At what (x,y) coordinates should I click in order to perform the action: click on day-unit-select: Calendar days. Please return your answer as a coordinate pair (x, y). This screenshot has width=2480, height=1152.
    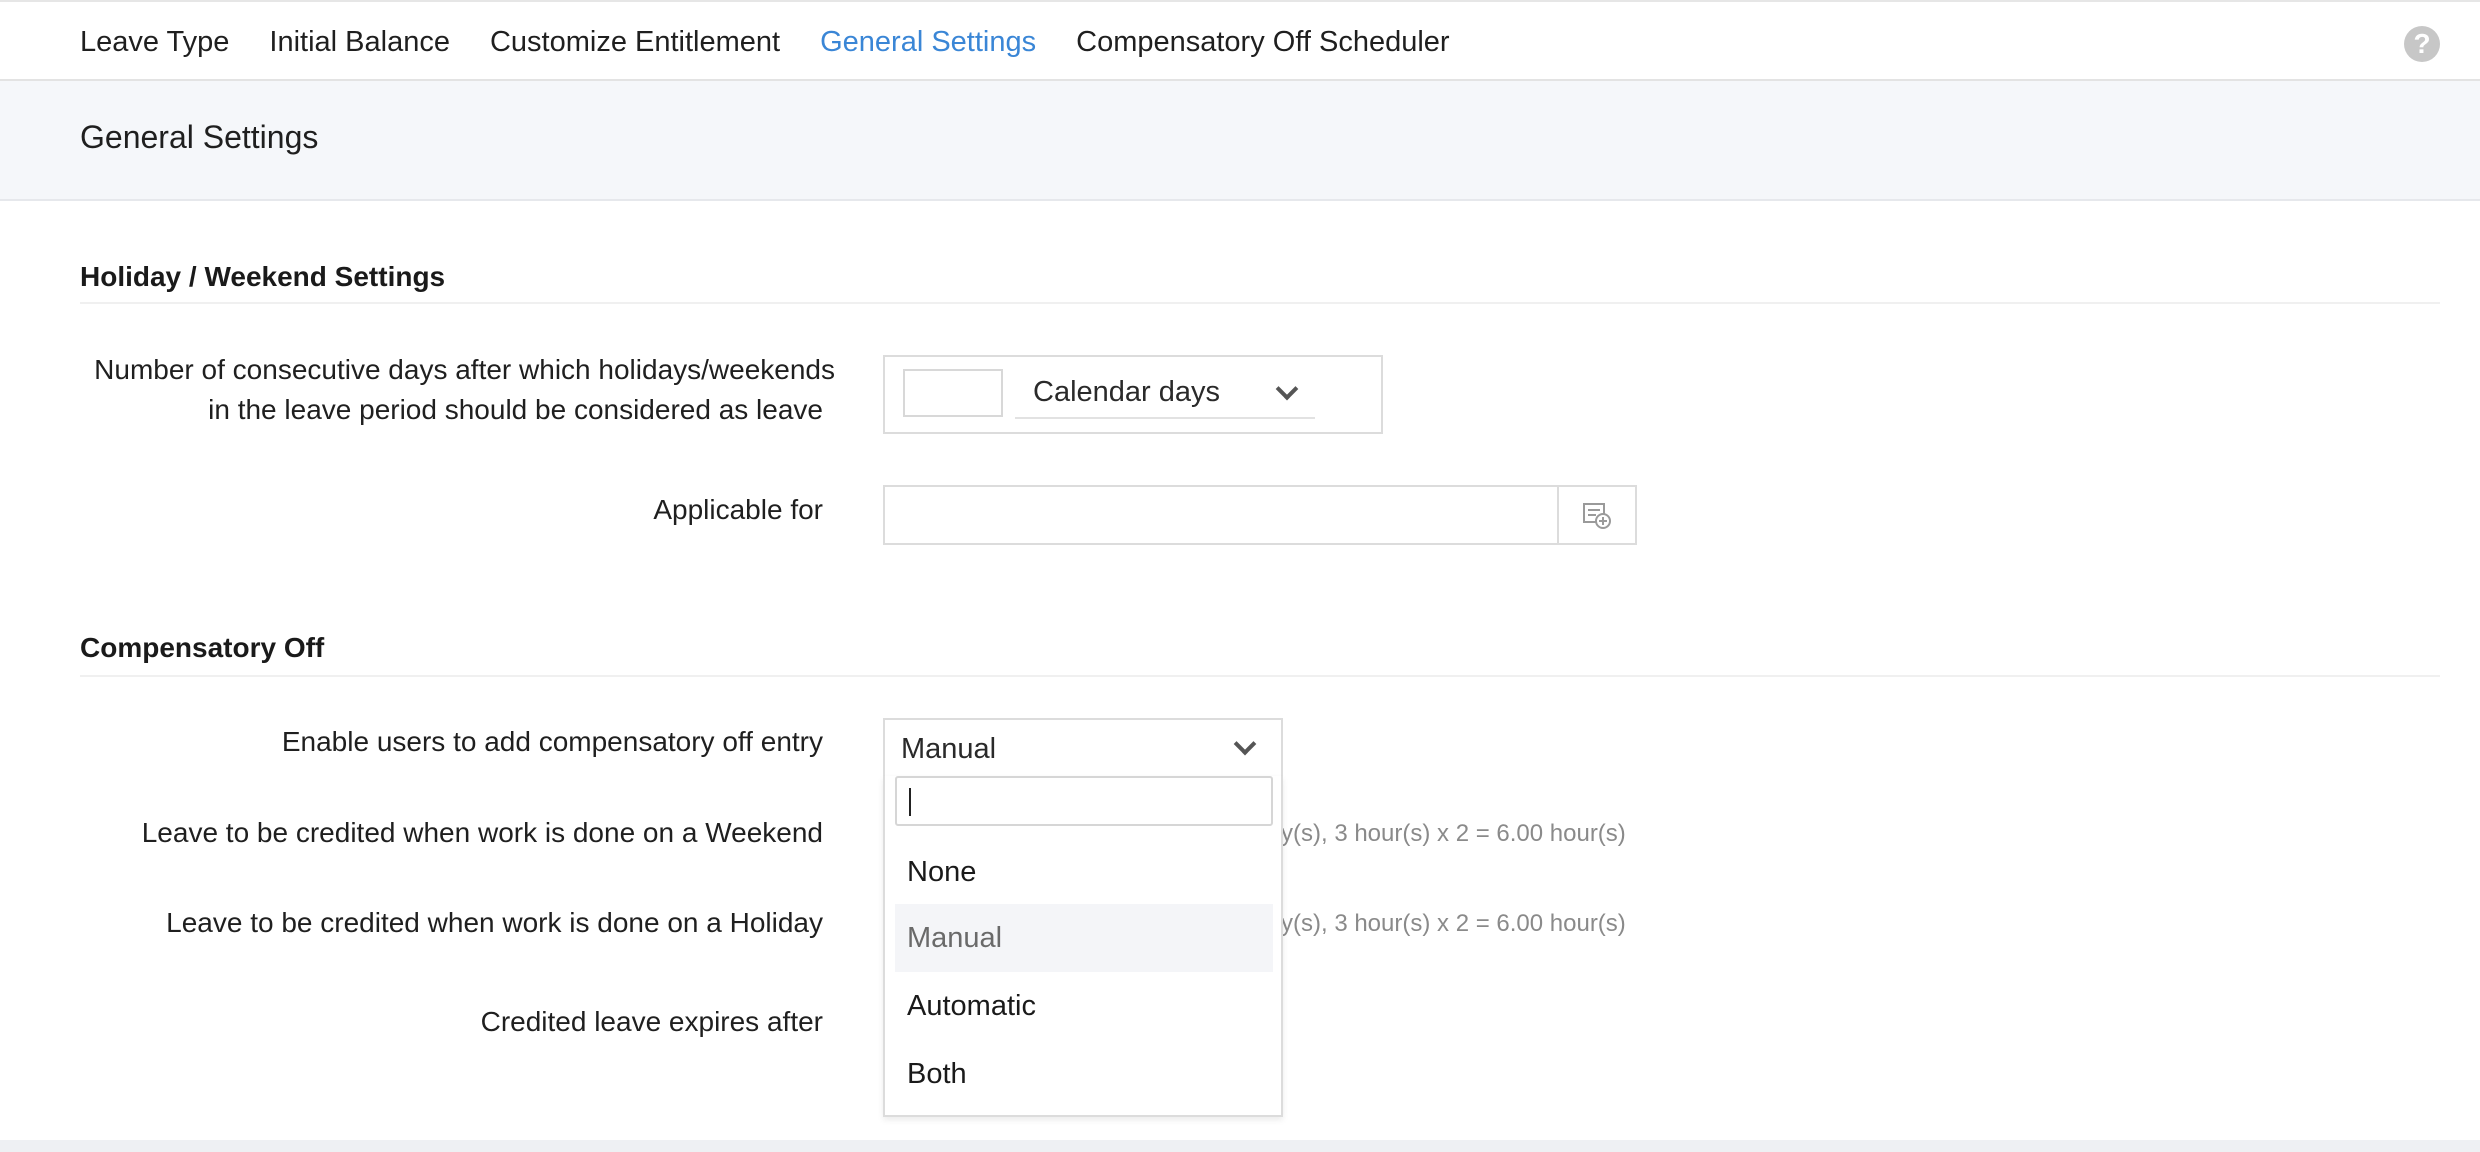
    Looking at the image, I should click on (1165, 393).